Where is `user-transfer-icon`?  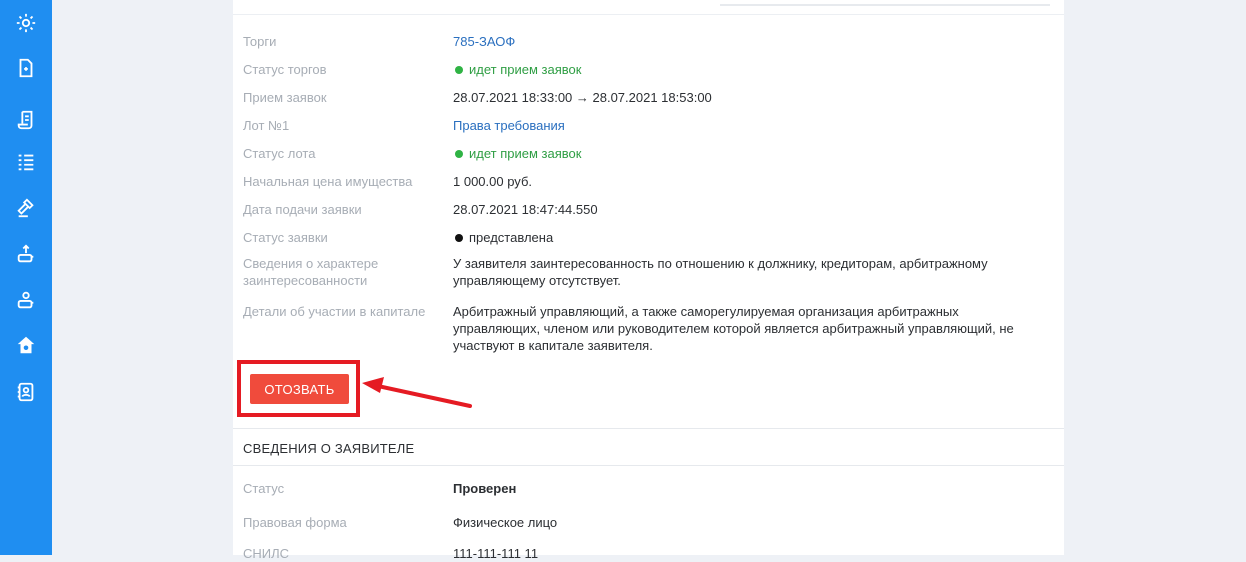 user-transfer-icon is located at coordinates (26, 300).